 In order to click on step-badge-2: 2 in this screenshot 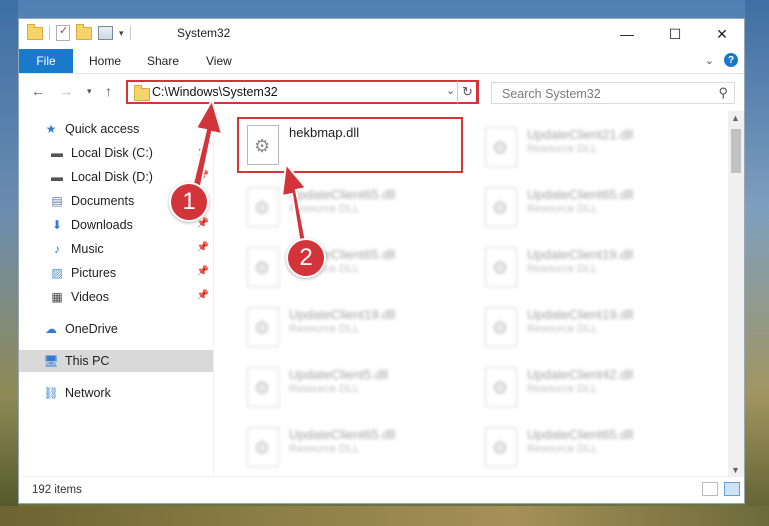, I will do `click(306, 258)`.